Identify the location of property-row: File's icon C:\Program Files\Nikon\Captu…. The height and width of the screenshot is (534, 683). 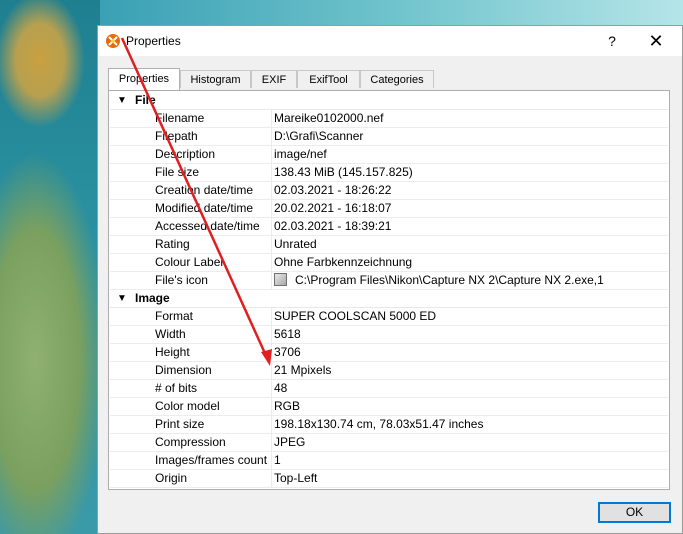
(389, 281).